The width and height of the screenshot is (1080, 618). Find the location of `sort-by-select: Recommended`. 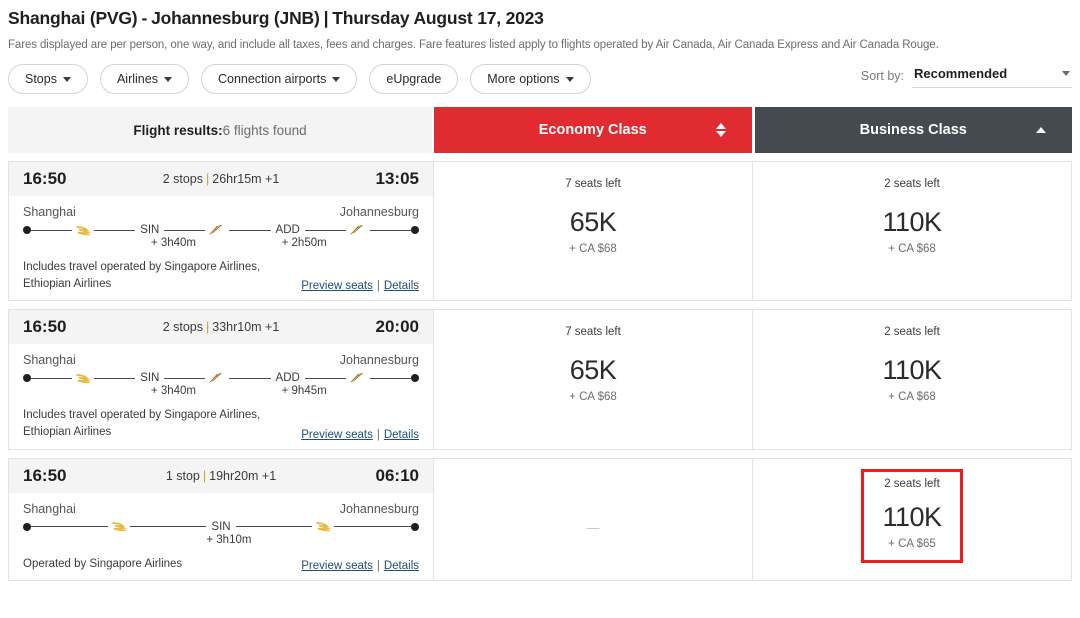

sort-by-select: Recommended is located at coordinates (992, 76).